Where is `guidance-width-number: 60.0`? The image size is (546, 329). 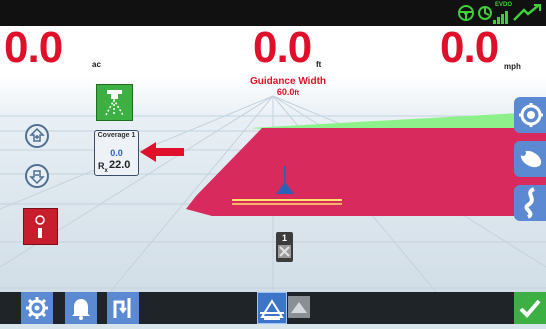
guidance-width-number: 60.0 is located at coordinates (285, 92).